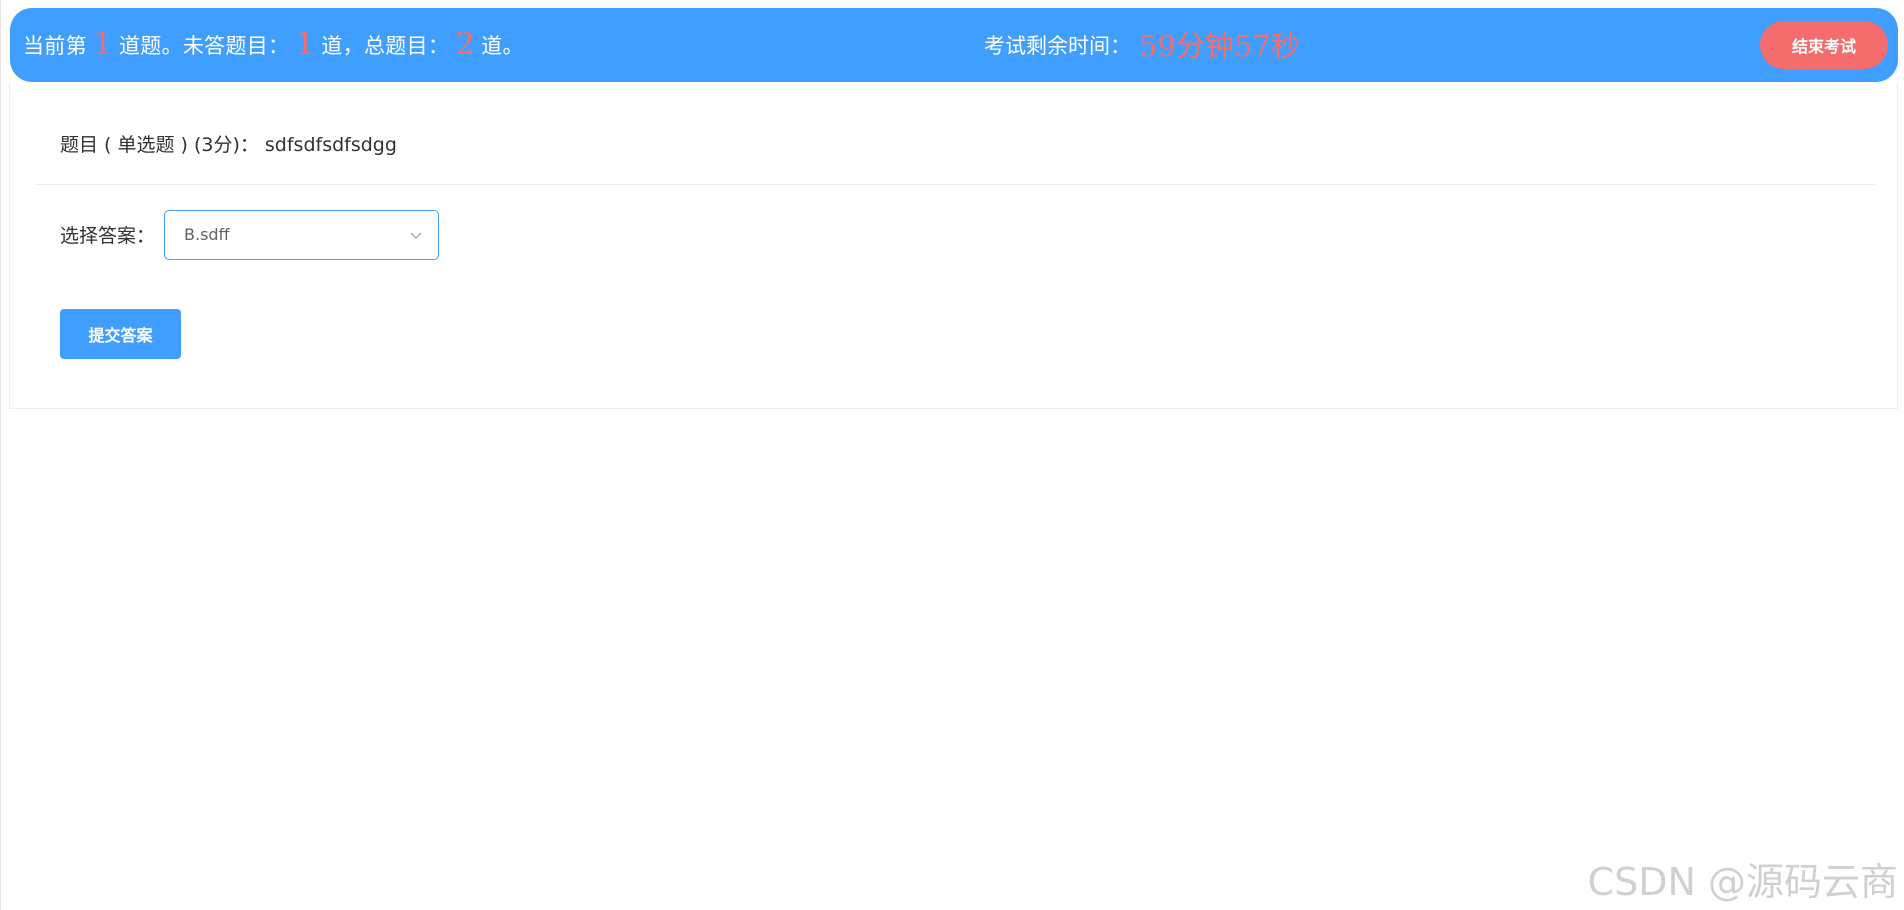  What do you see at coordinates (305, 44) in the screenshot?
I see `unanswered-count: 1` at bounding box center [305, 44].